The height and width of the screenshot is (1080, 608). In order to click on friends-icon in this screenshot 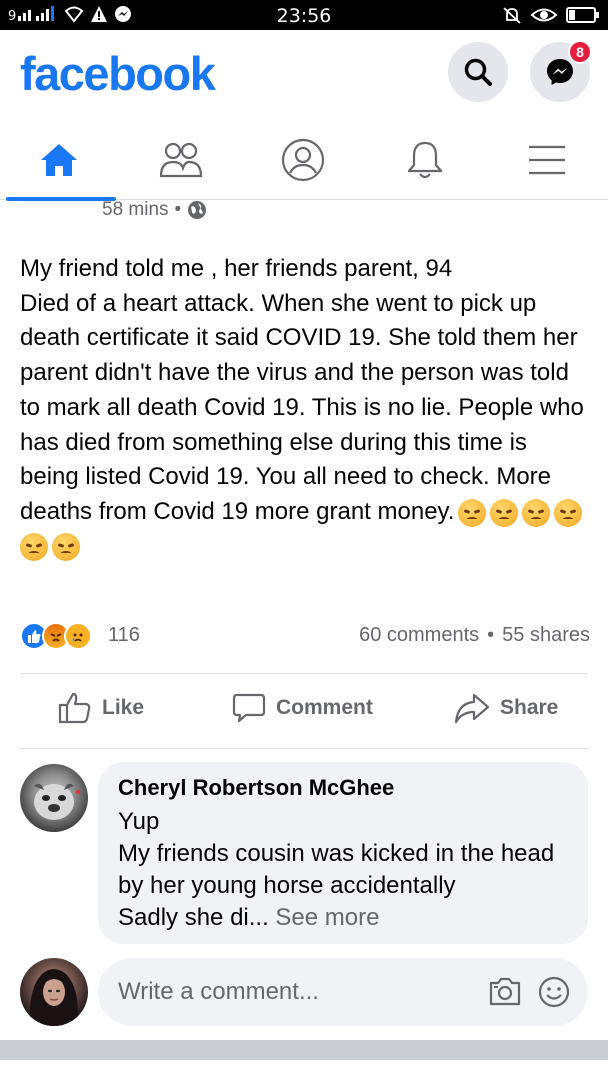, I will do `click(181, 160)`.